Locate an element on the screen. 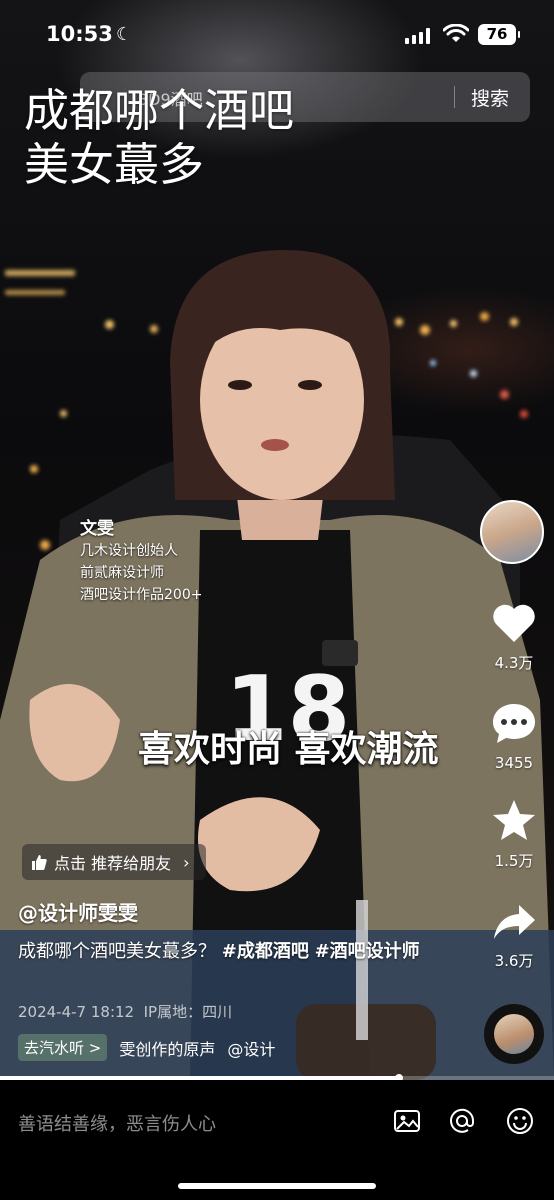  favorite-button: 1.5万 is located at coordinates (514, 834).